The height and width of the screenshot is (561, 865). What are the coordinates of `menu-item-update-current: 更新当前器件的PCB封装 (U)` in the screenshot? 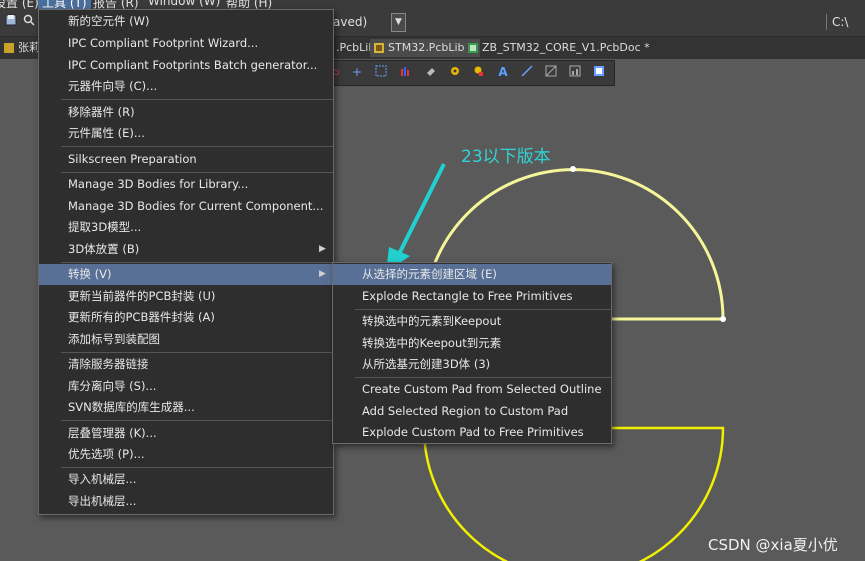 It's located at (186, 296).